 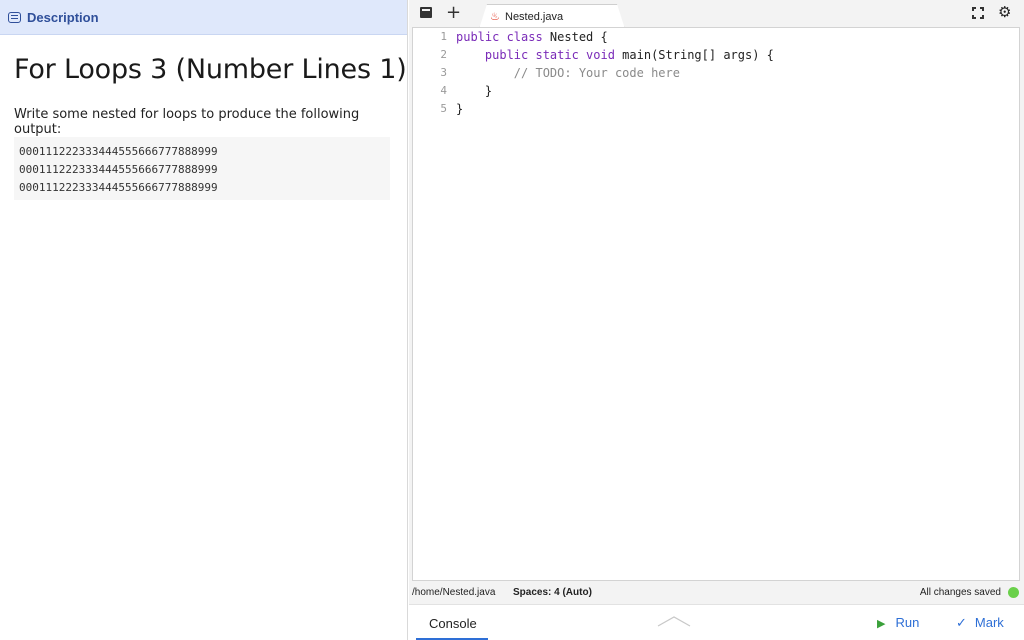 I want to click on code-text: Nested {, so click(x=575, y=37).